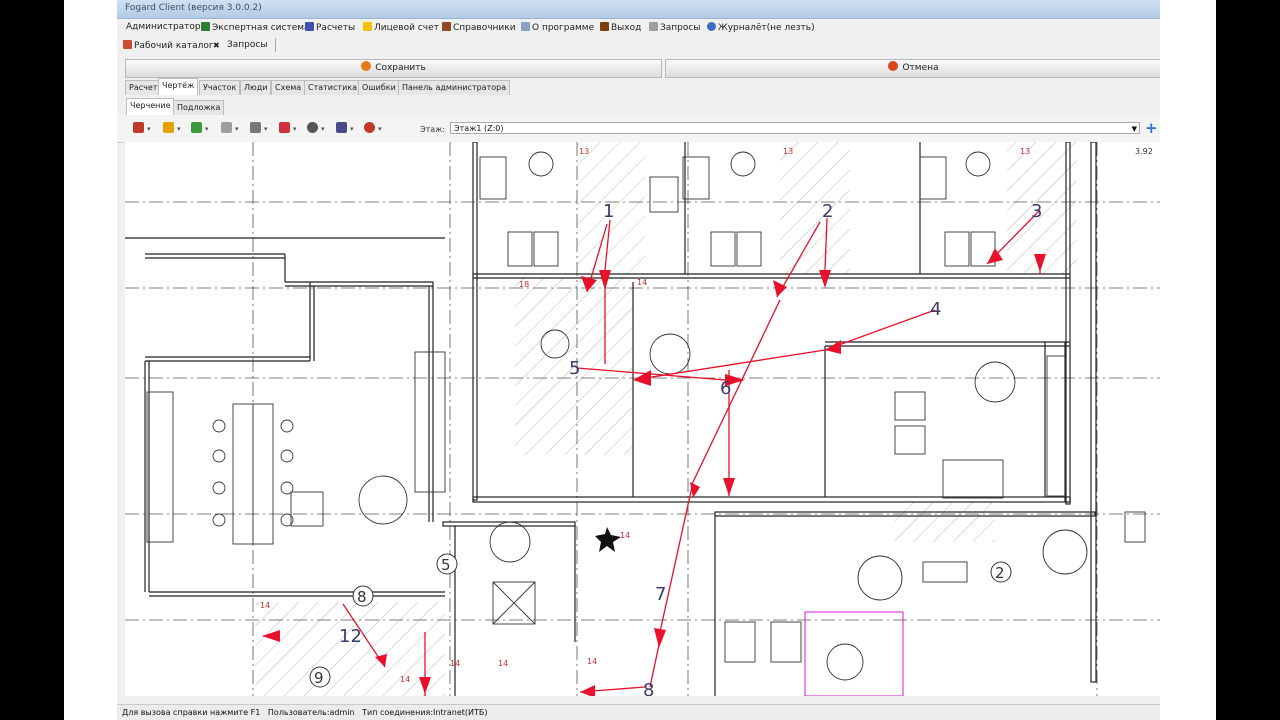  What do you see at coordinates (255, 127) in the screenshot?
I see `document-icon` at bounding box center [255, 127].